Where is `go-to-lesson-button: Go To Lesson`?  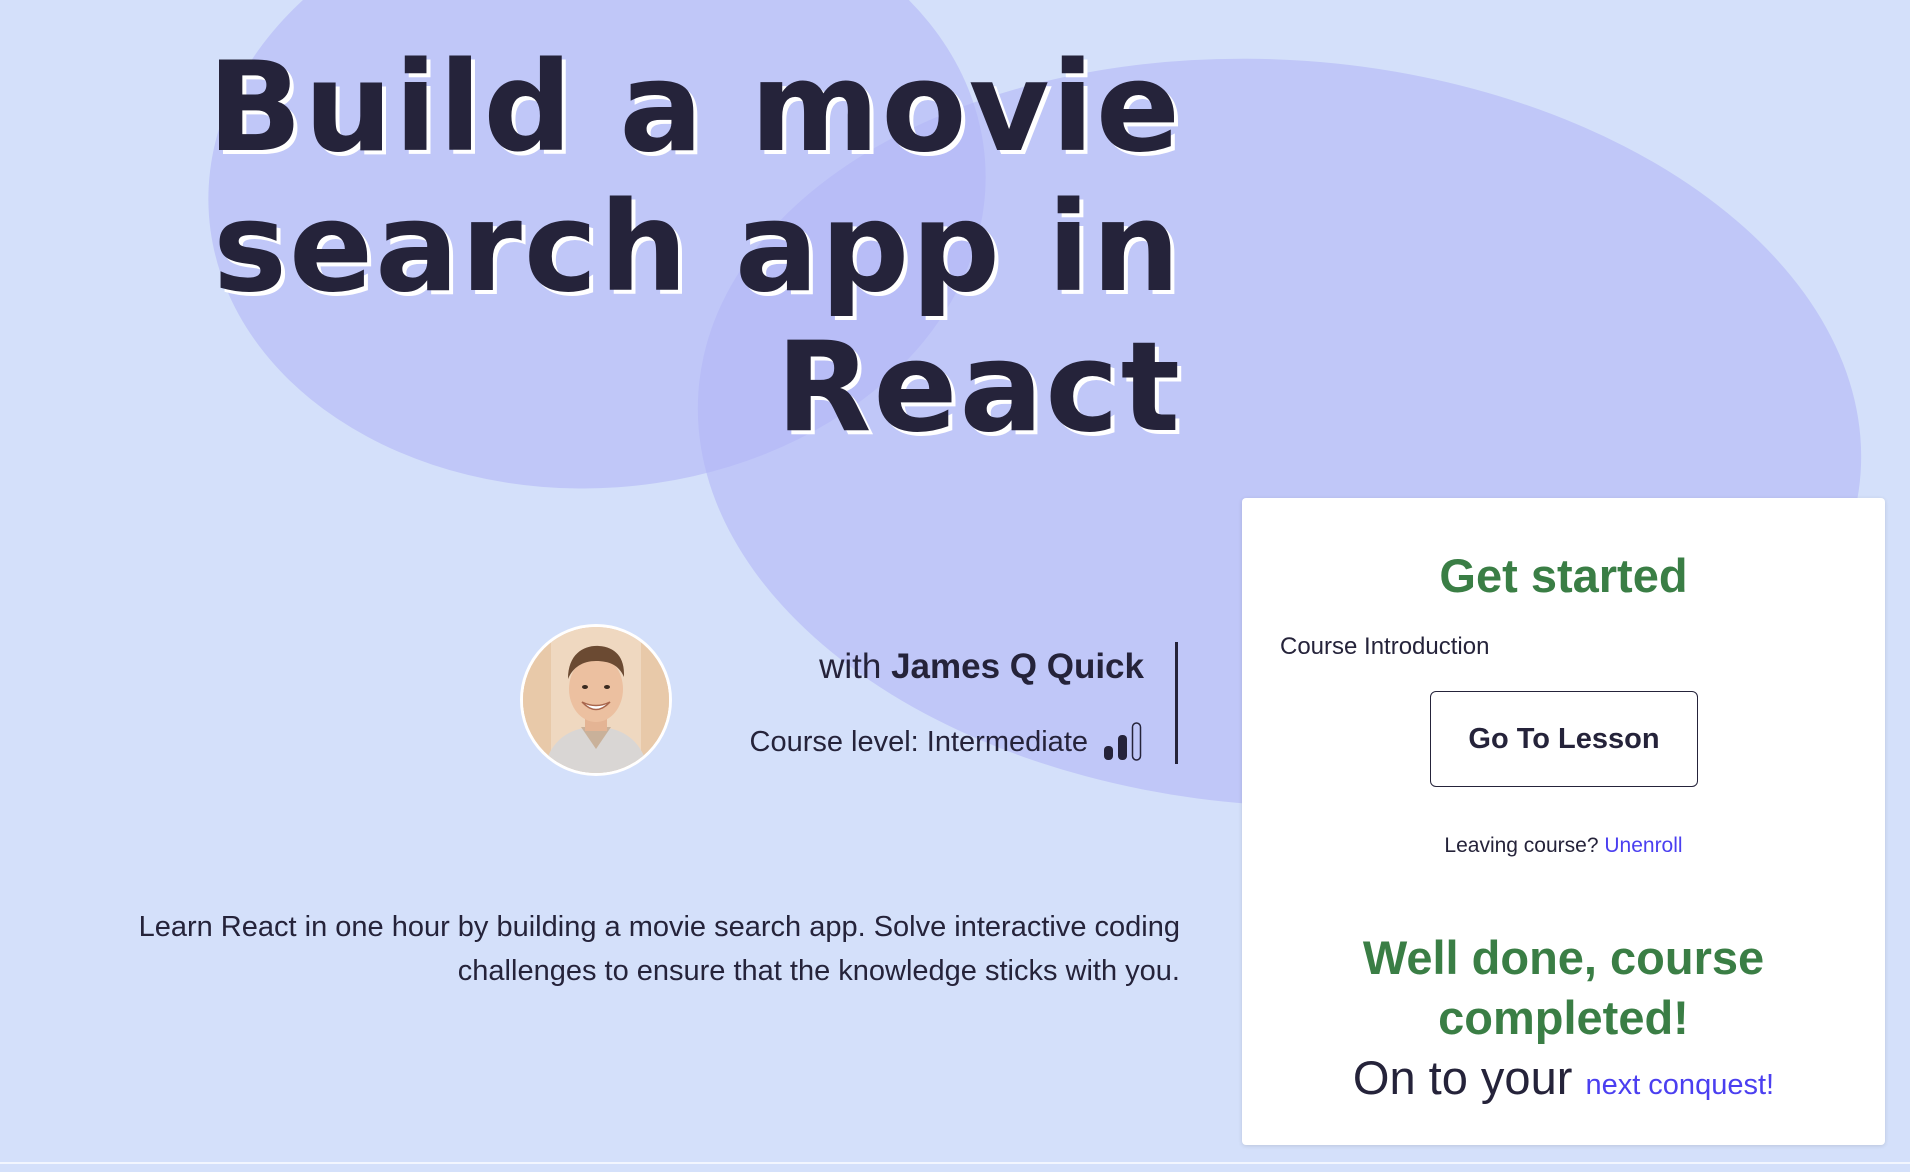 go-to-lesson-button: Go To Lesson is located at coordinates (1564, 739).